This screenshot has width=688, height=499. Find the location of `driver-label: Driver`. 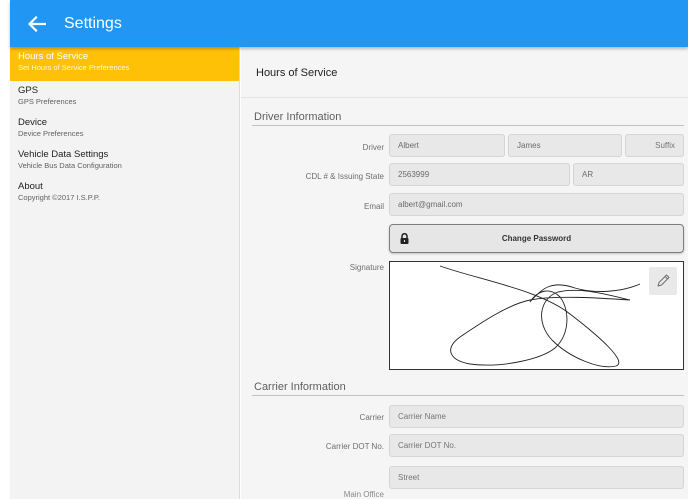

driver-label: Driver is located at coordinates (373, 147).